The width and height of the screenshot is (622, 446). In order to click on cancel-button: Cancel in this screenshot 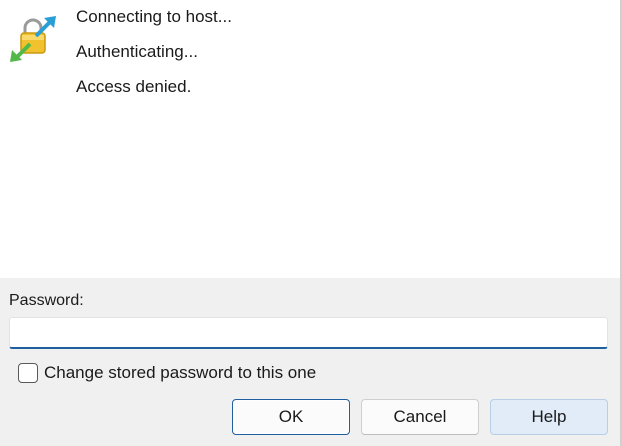, I will do `click(420, 417)`.